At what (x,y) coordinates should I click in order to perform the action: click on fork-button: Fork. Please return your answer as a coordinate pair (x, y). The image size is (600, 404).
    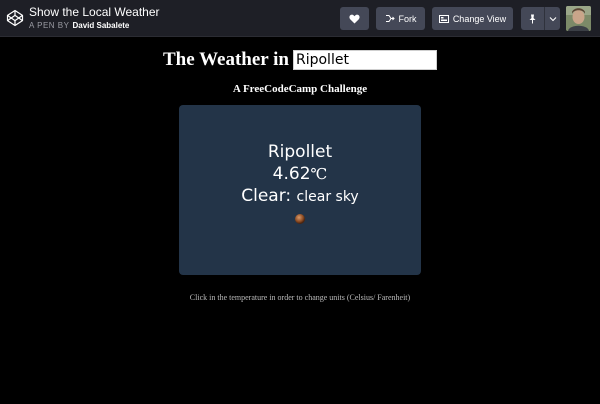
    Looking at the image, I should click on (400, 18).